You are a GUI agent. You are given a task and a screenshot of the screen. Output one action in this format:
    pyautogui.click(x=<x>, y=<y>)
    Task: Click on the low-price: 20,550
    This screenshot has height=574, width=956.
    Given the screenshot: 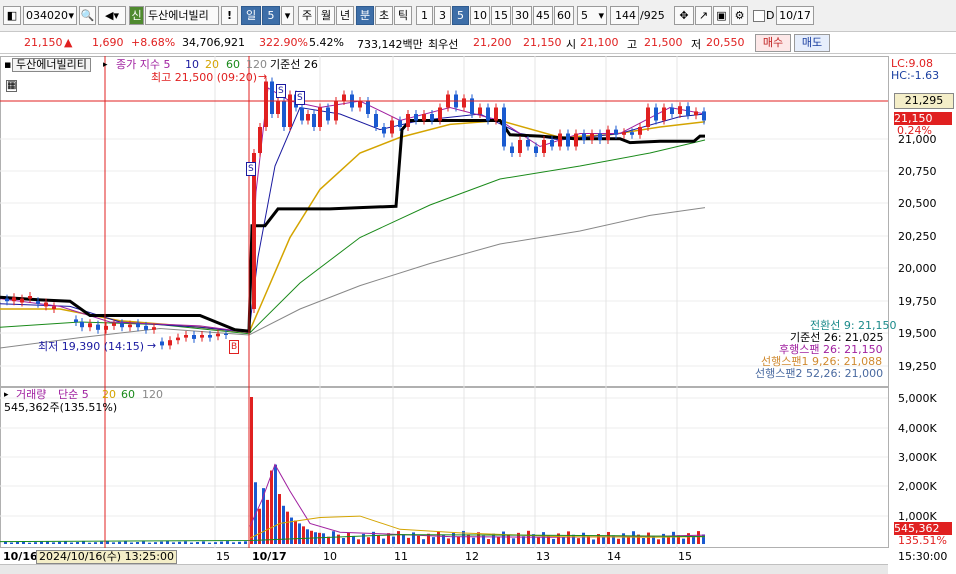 What is the action you would take?
    pyautogui.click(x=725, y=42)
    